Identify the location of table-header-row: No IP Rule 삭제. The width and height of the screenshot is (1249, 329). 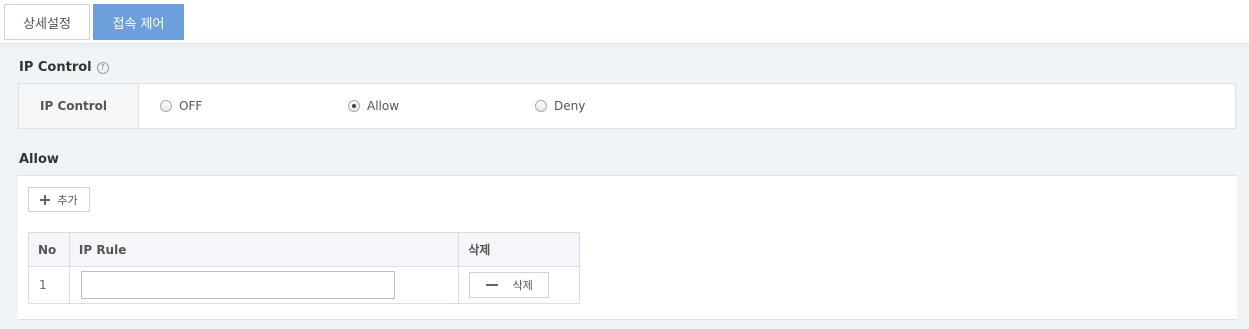
(304, 249).